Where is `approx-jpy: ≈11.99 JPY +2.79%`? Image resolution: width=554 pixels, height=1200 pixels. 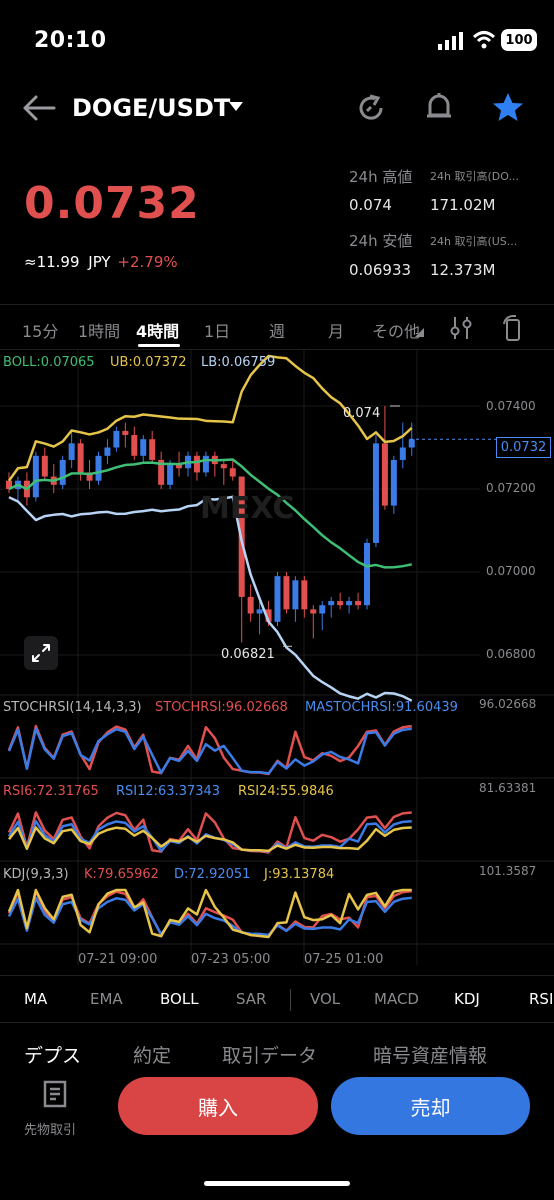
approx-jpy: ≈11.99 JPY +2.79% is located at coordinates (101, 262).